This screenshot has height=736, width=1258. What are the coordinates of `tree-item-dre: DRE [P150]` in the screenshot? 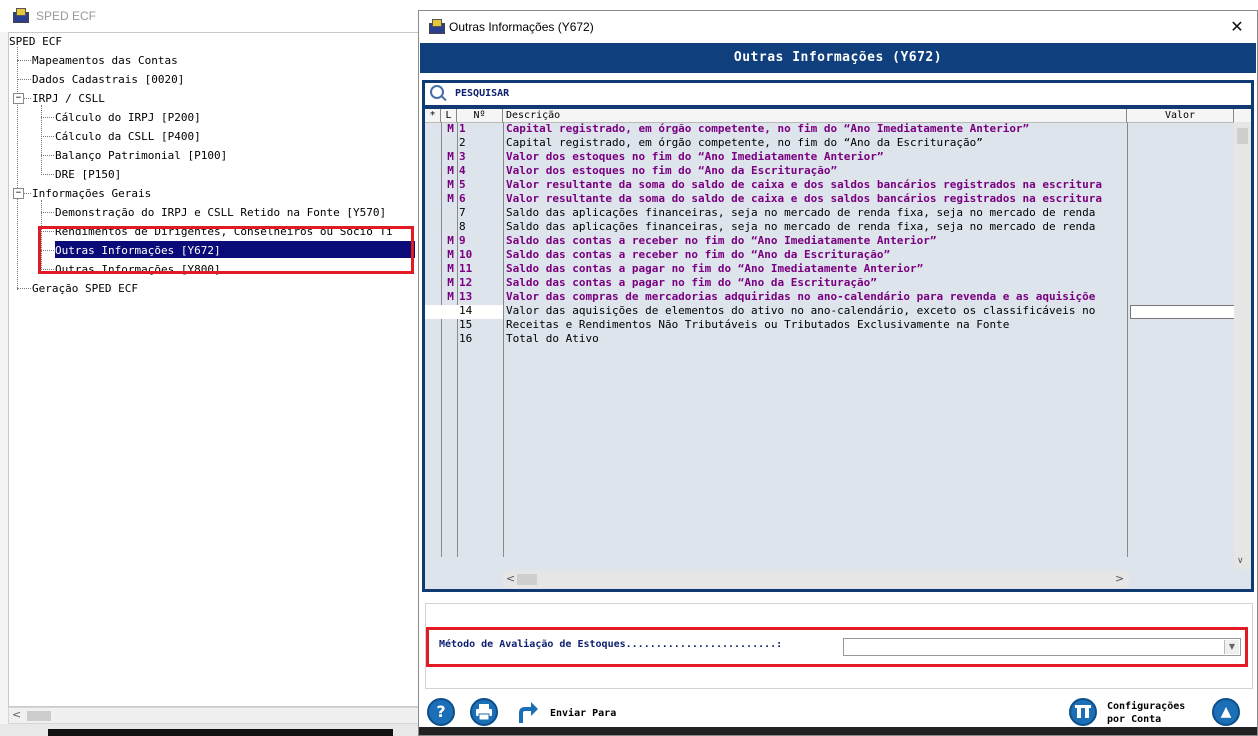 It's located at (88, 174).